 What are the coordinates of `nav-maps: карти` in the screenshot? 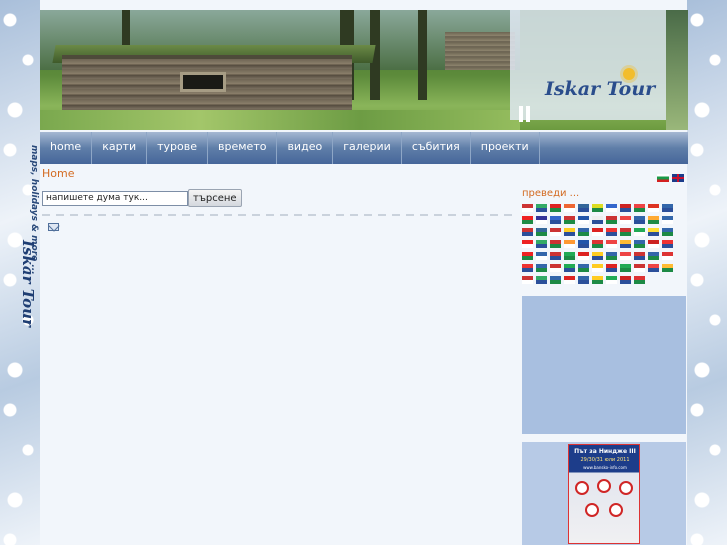 It's located at (120, 148).